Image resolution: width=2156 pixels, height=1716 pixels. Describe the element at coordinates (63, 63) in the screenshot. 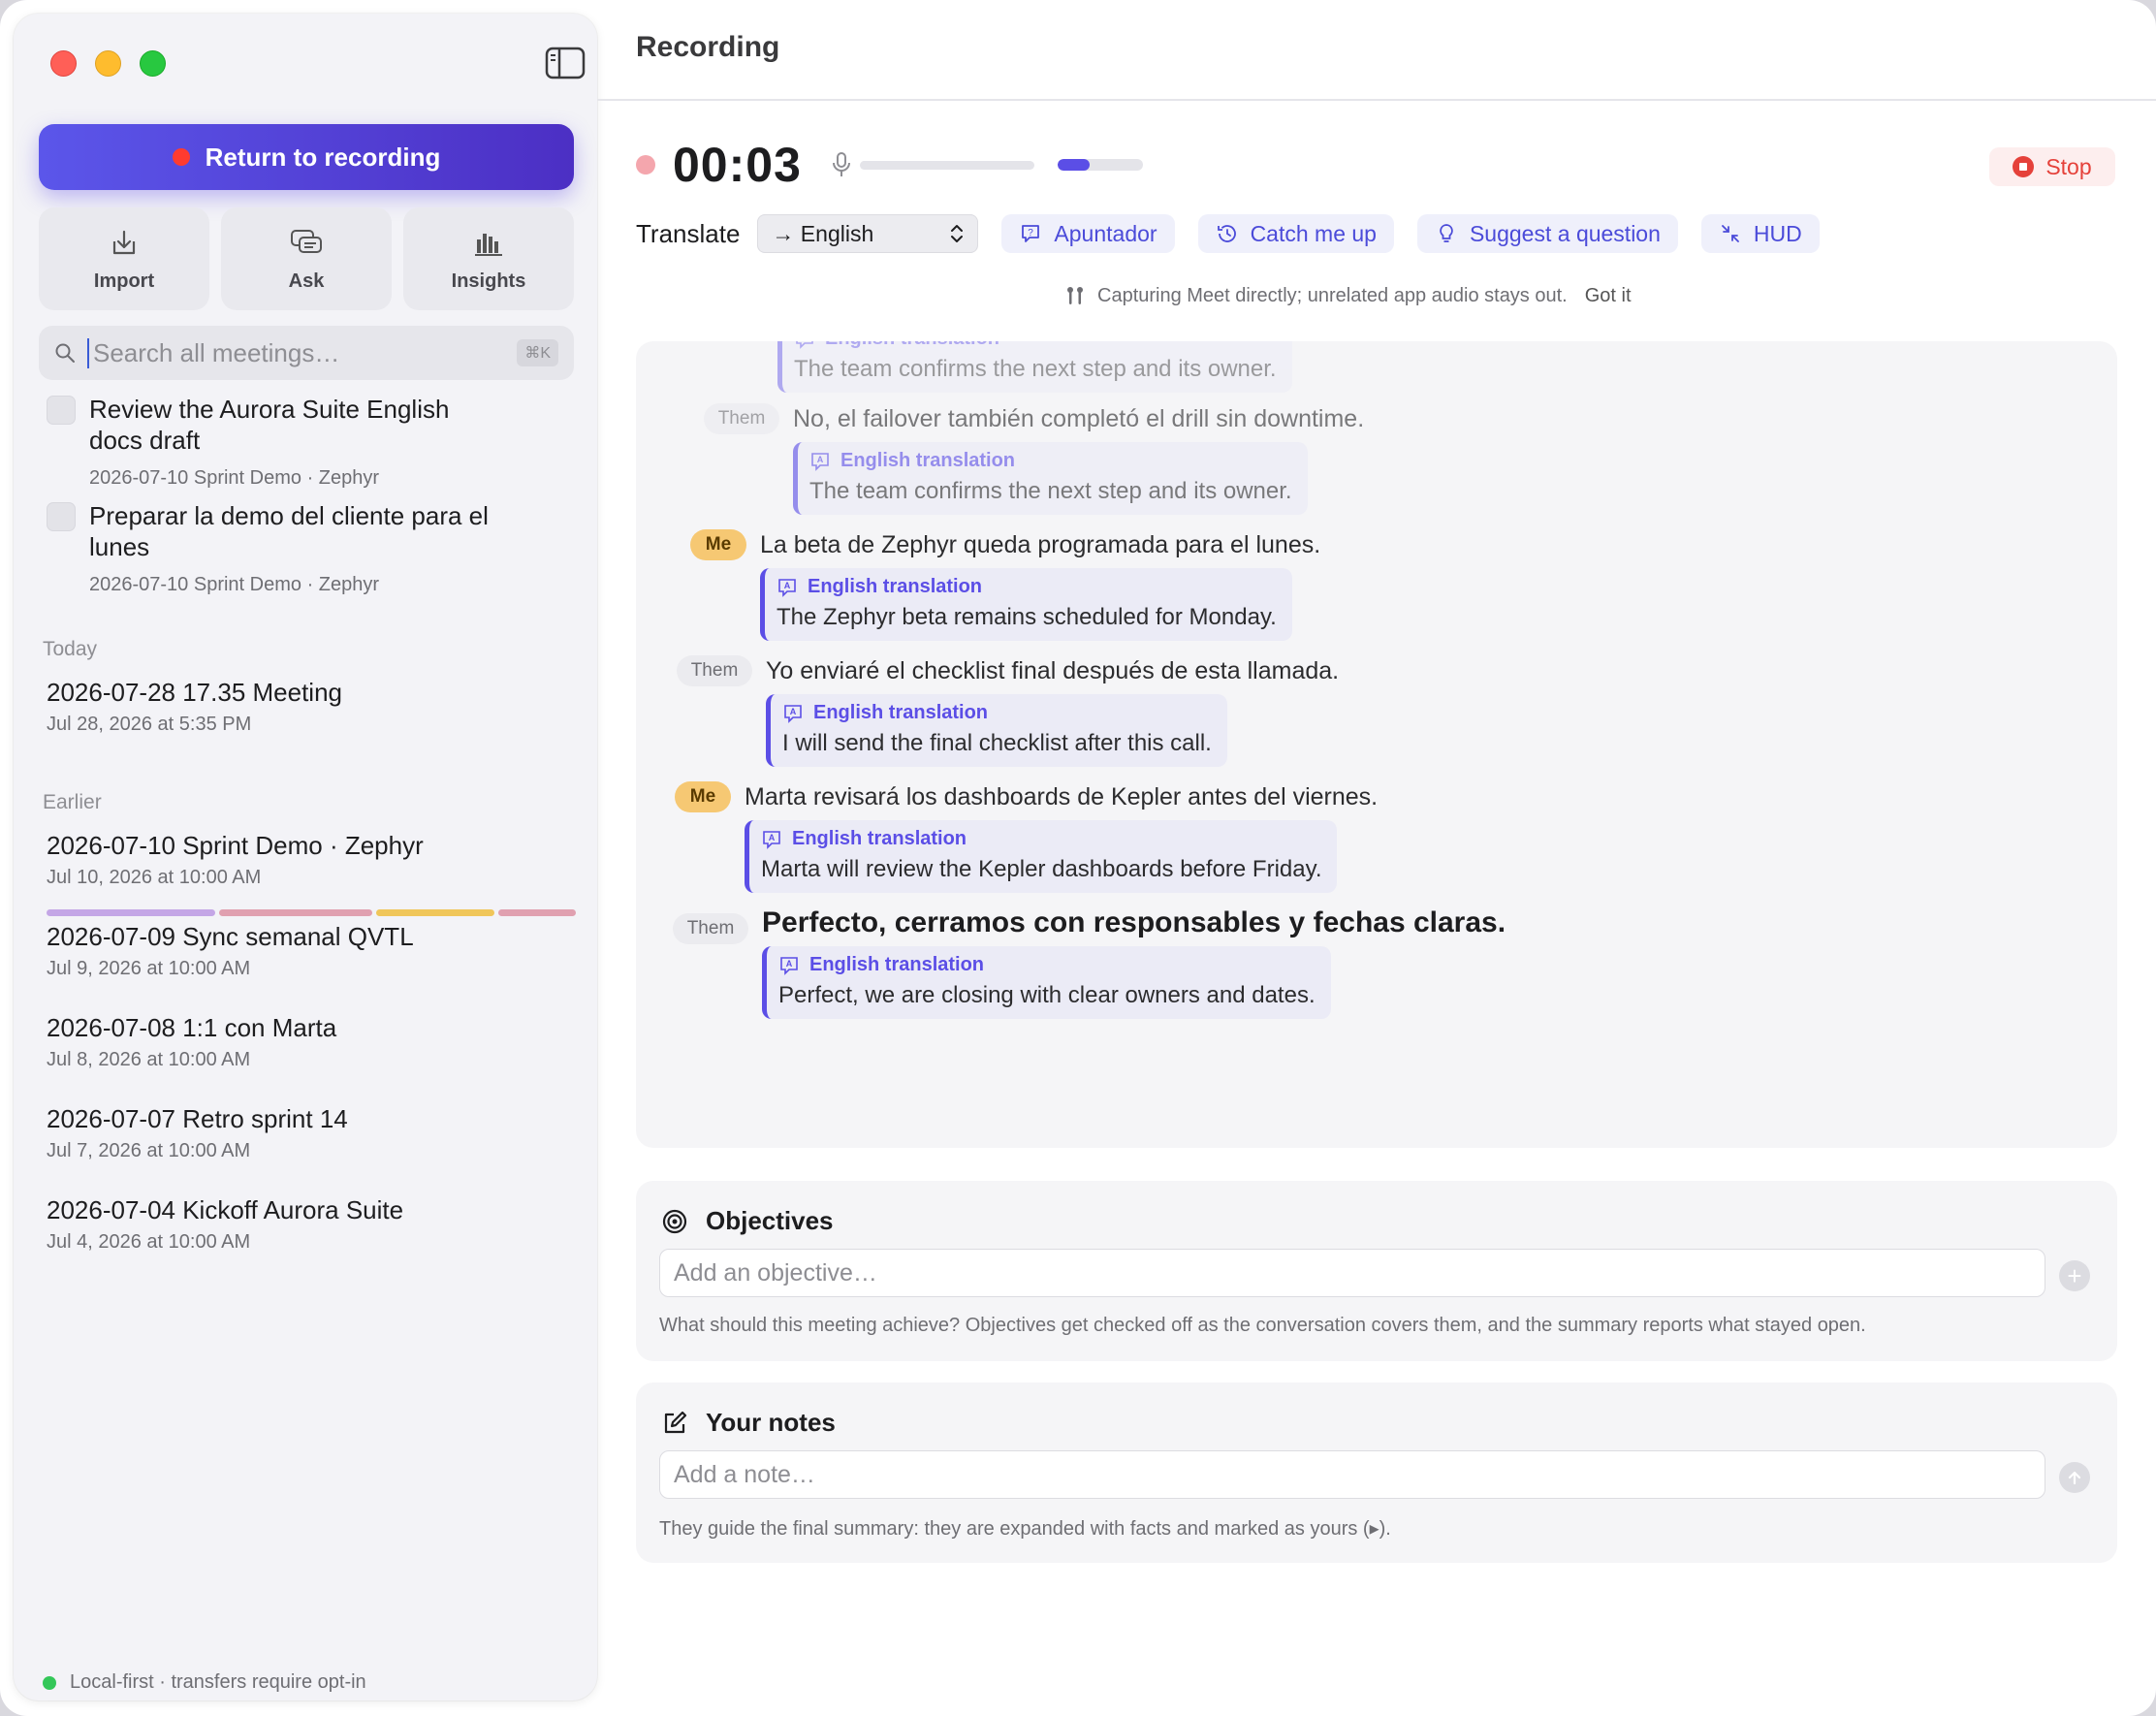

I see `close-window-button` at that location.